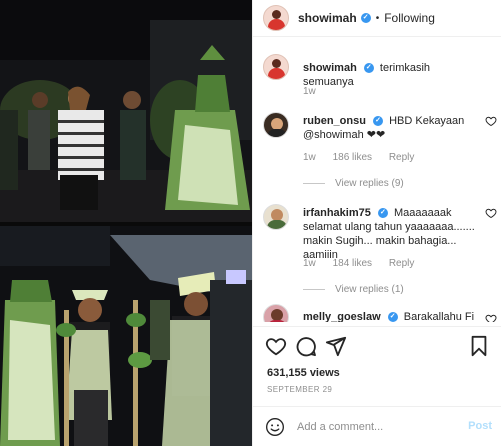  Describe the element at coordinates (352, 263) in the screenshot. I see `comment-likes: 184 likes` at that location.